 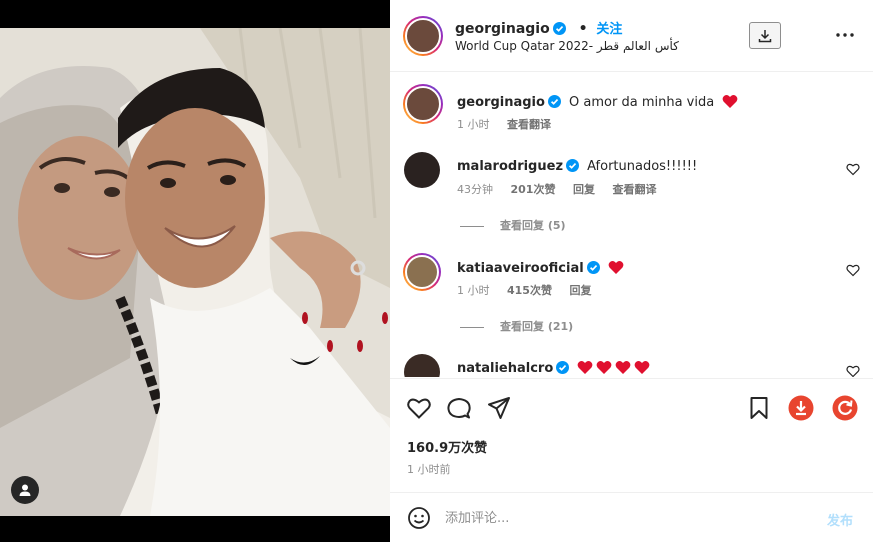 What do you see at coordinates (642, 102) in the screenshot?
I see `caption-text: O amor da minha vida` at bounding box center [642, 102].